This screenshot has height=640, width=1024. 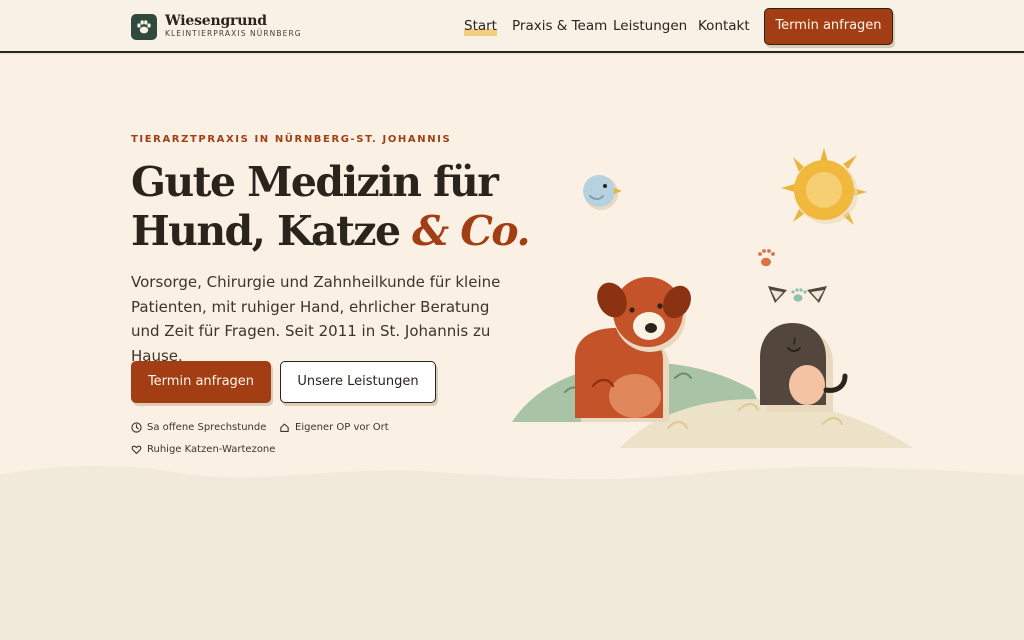 What do you see at coordinates (136, 449) in the screenshot?
I see `heart-icon` at bounding box center [136, 449].